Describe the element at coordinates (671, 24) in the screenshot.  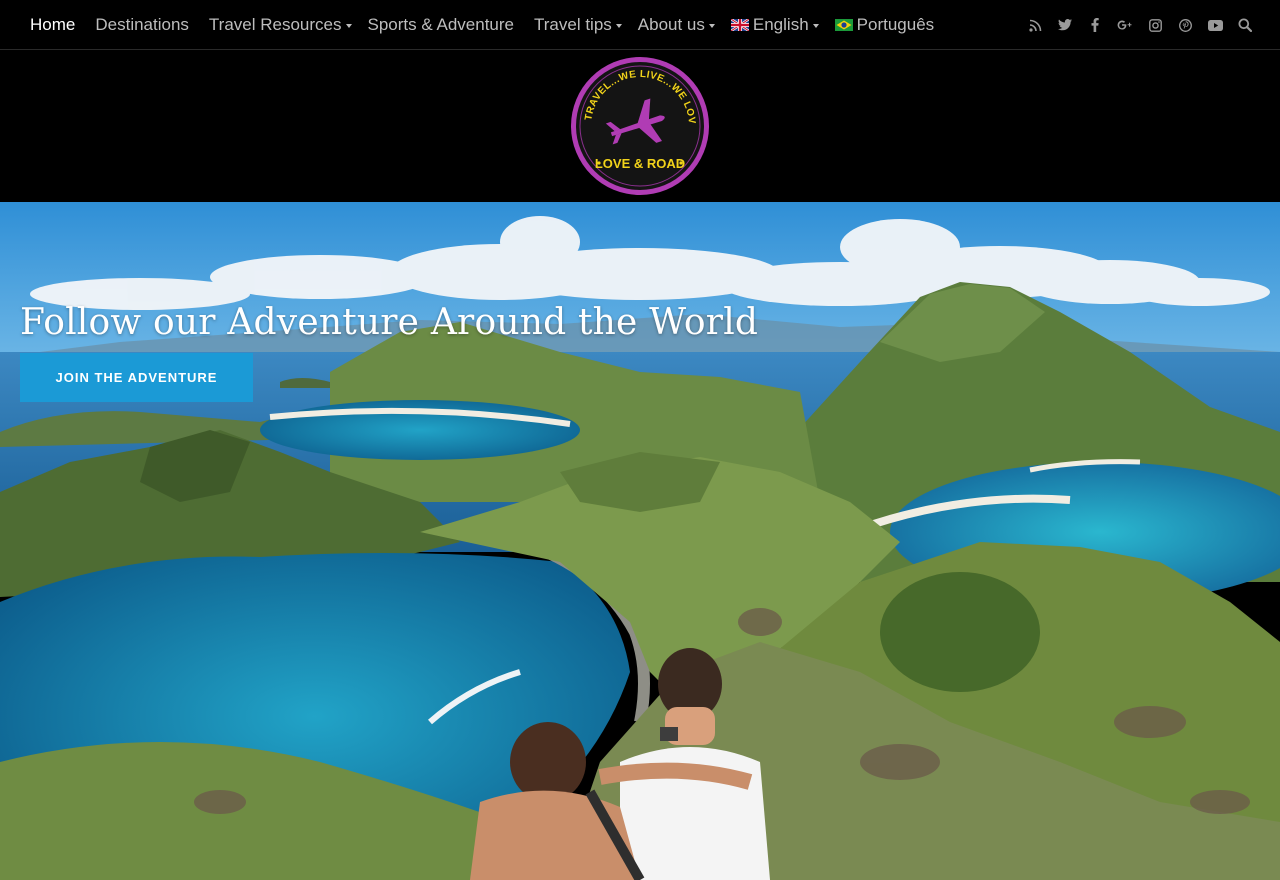
I see `nav-label: About us` at that location.